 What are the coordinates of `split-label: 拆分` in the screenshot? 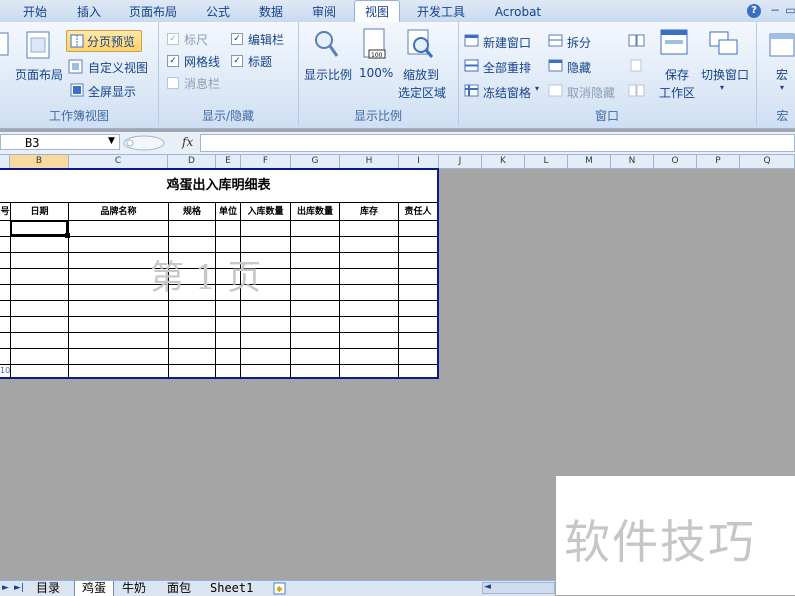 It's located at (579, 42).